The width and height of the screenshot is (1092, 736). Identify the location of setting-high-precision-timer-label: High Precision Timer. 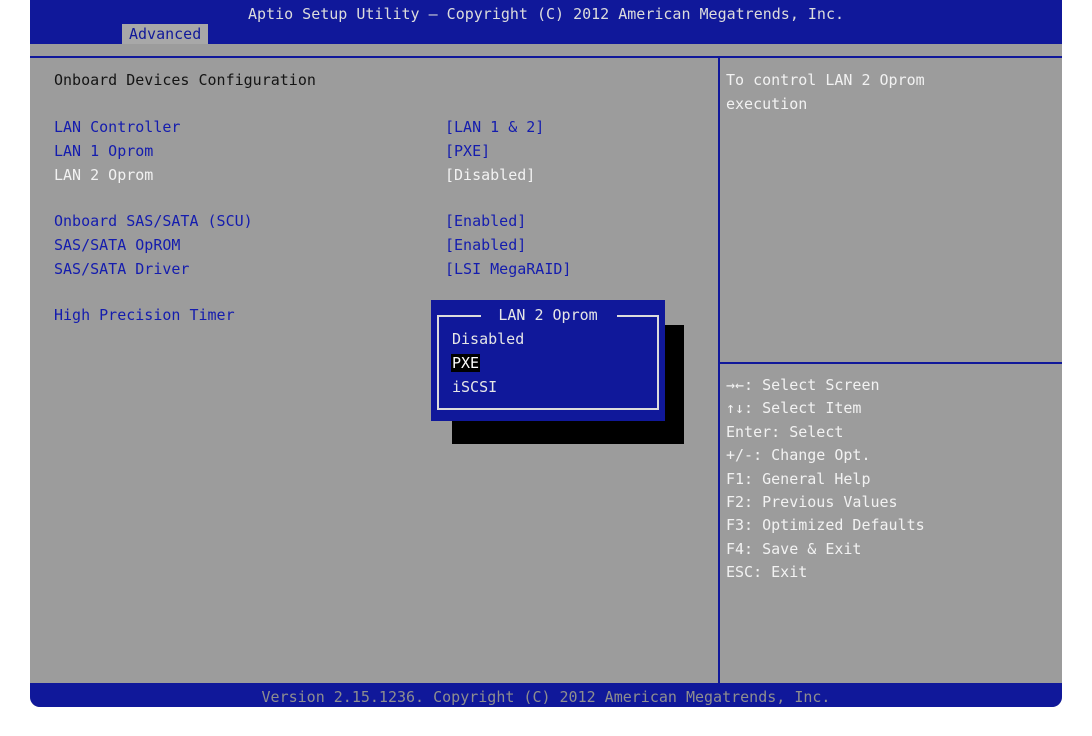
(144, 315).